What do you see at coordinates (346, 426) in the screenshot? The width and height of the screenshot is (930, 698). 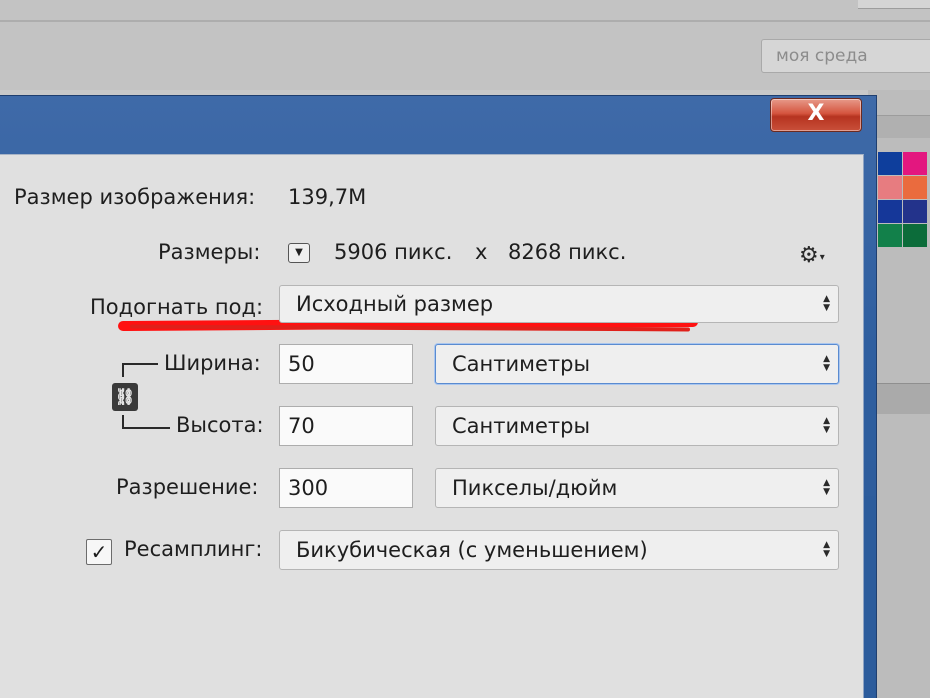 I see `height-input: 70` at bounding box center [346, 426].